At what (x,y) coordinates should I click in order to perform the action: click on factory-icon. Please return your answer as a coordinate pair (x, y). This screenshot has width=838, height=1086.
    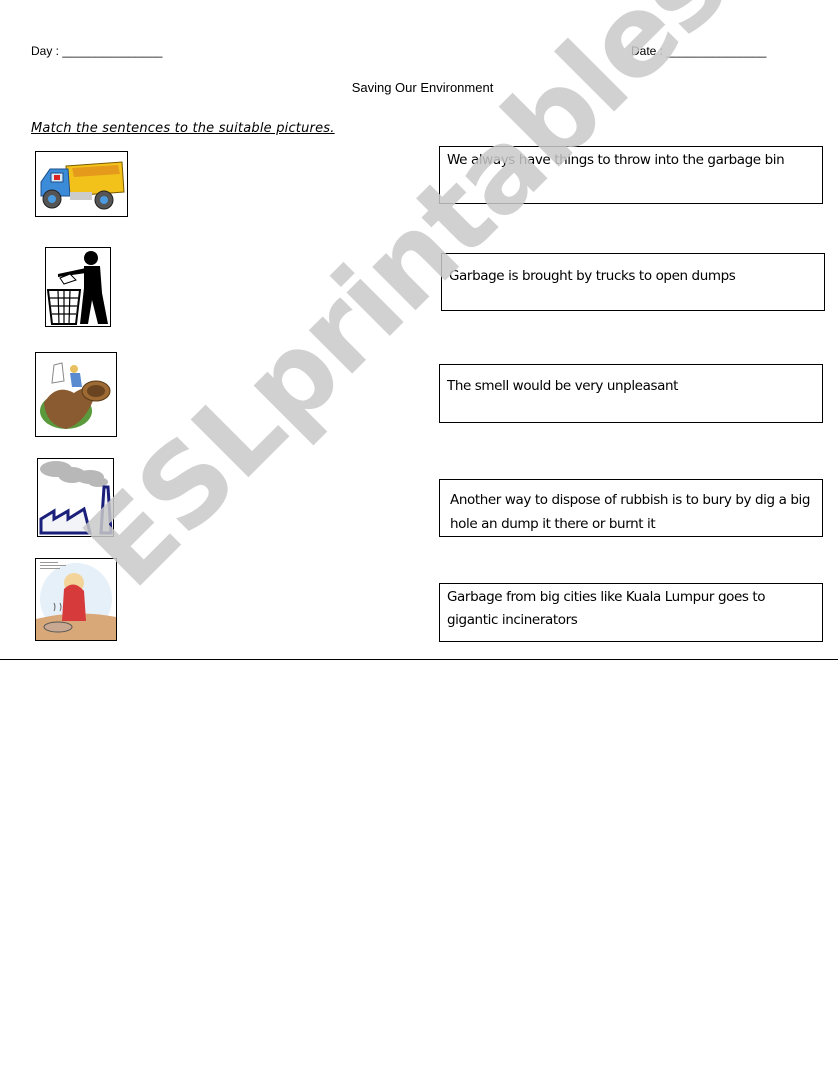
    Looking at the image, I should click on (76, 498).